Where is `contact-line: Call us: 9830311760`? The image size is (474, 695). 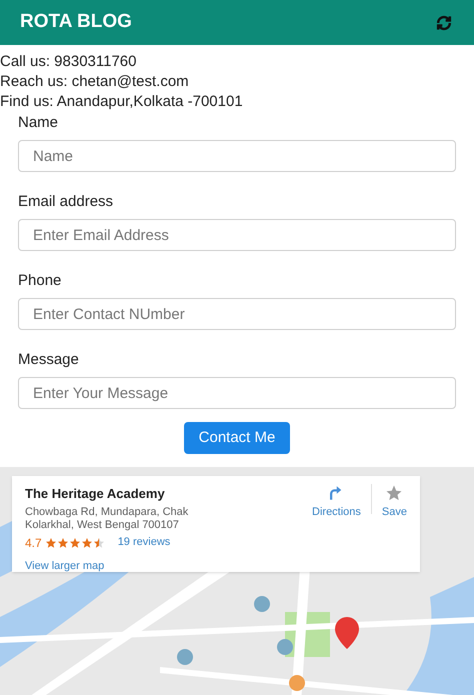
contact-line: Call us: 9830311760 is located at coordinates (69, 62).